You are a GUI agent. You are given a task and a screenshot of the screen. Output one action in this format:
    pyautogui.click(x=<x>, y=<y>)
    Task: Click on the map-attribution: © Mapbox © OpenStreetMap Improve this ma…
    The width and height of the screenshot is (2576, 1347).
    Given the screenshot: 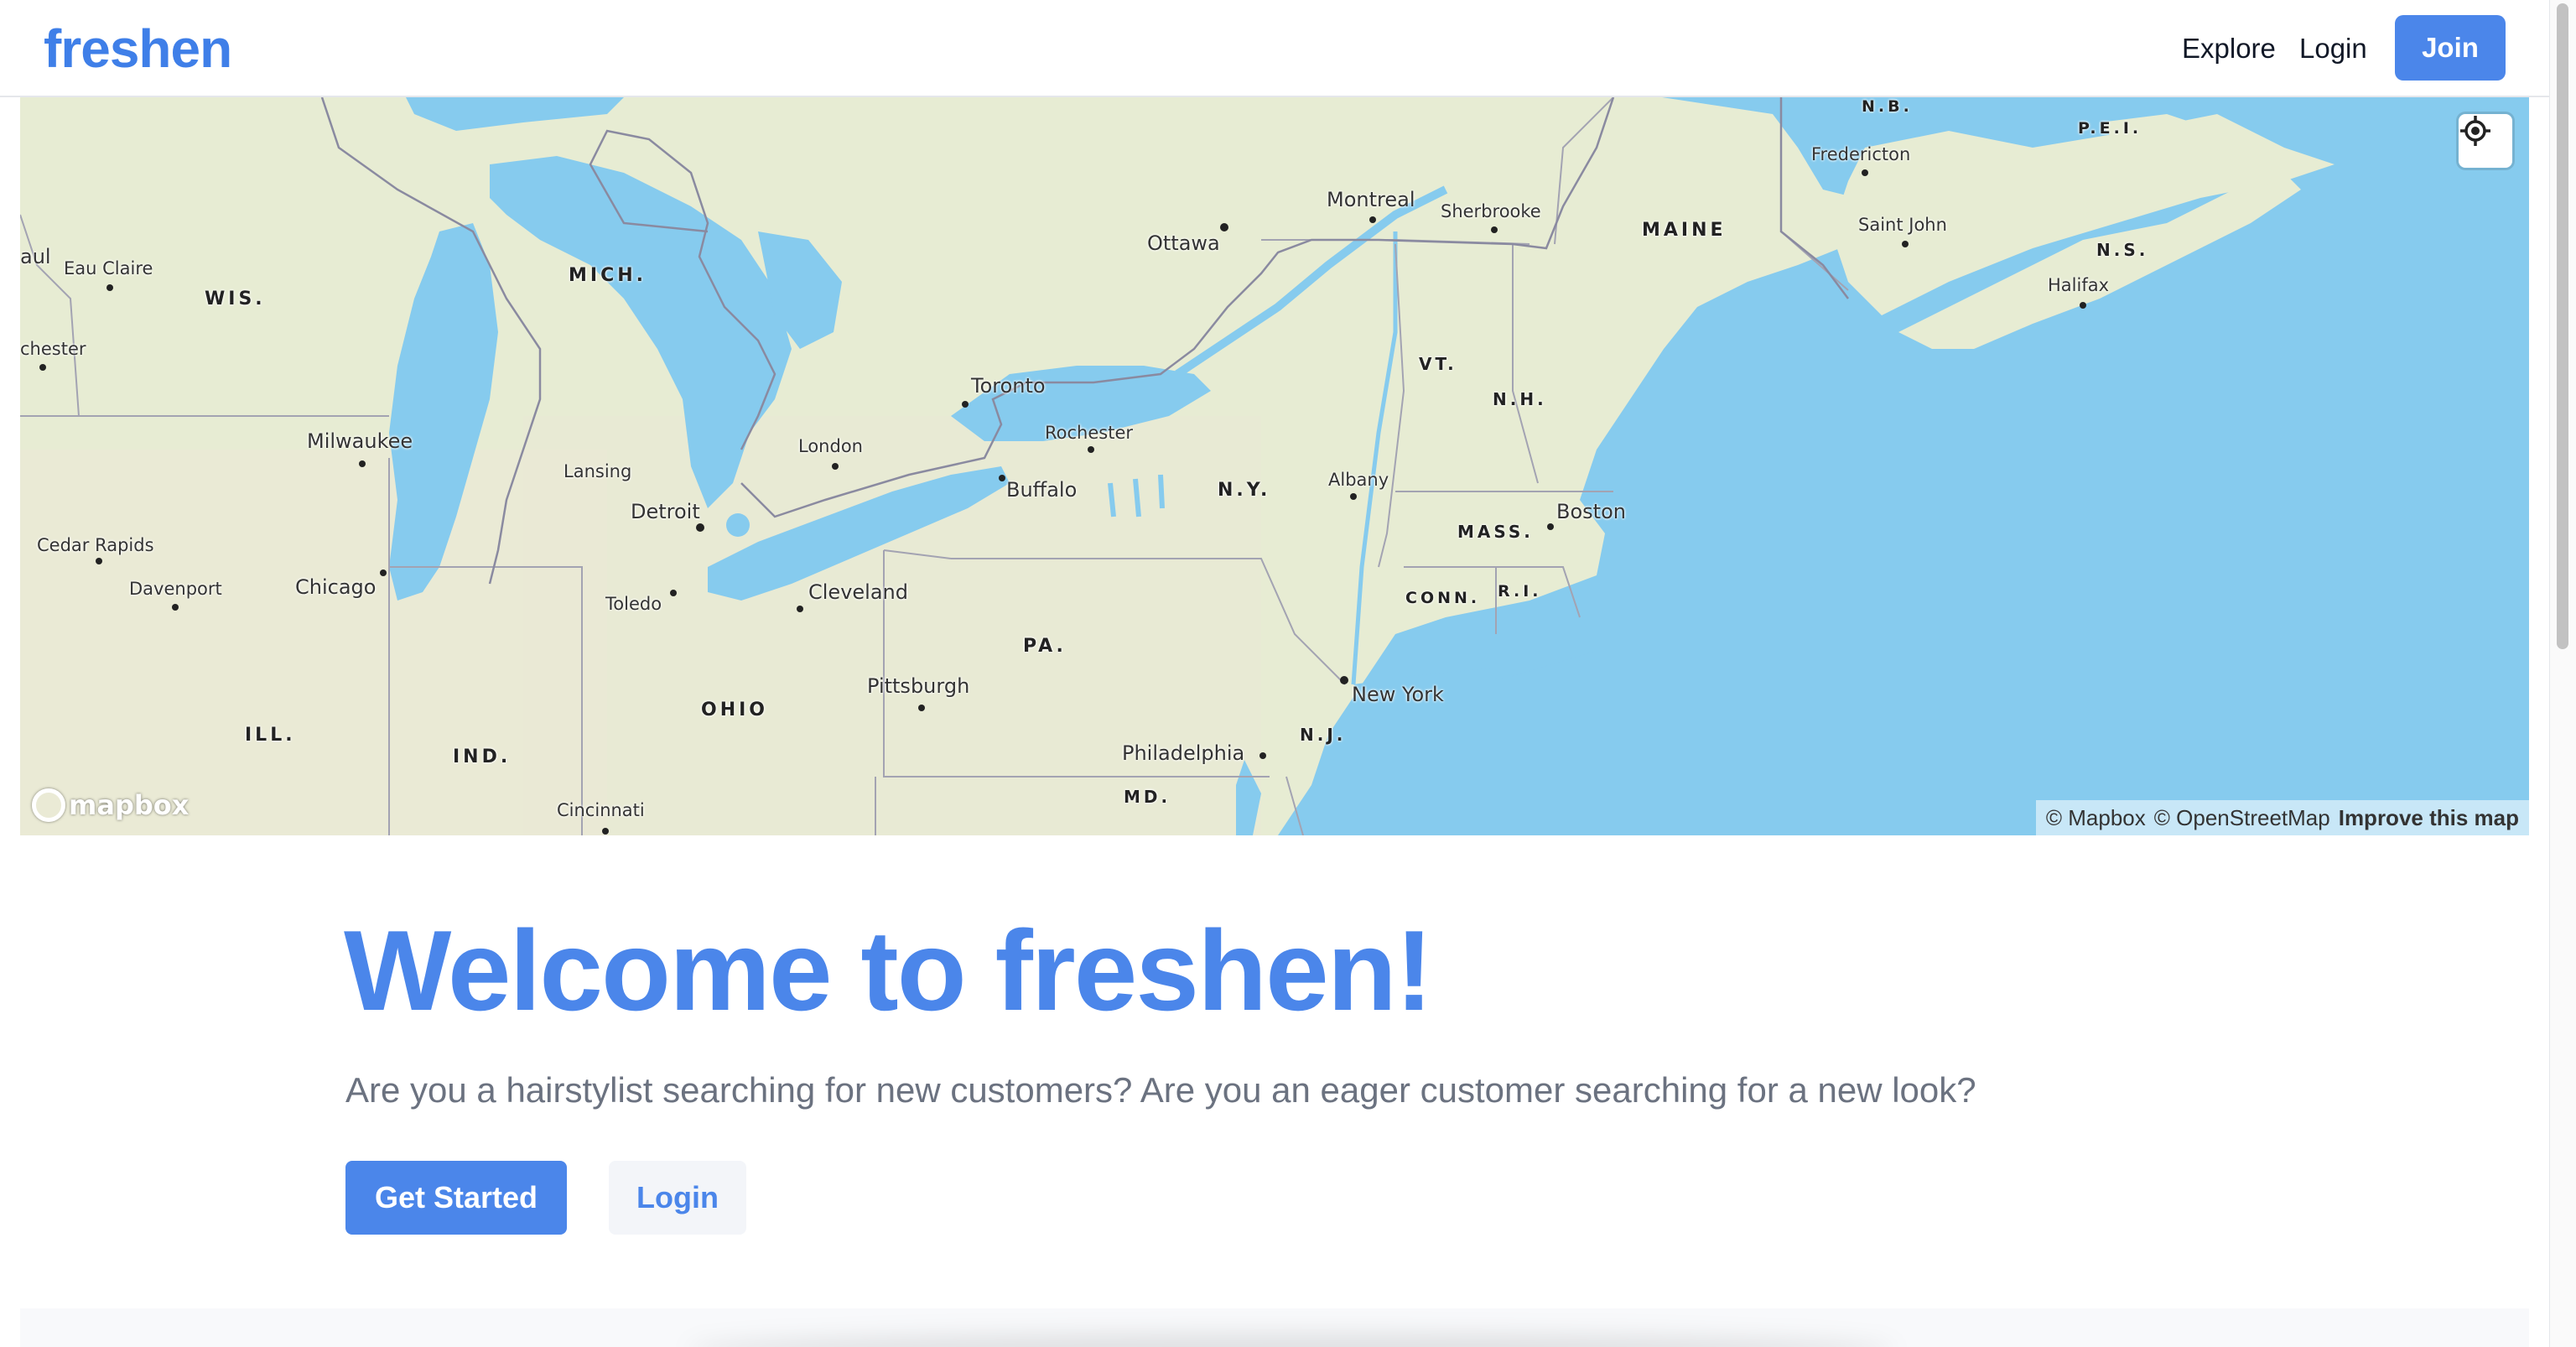 What is the action you would take?
    pyautogui.click(x=2282, y=817)
    